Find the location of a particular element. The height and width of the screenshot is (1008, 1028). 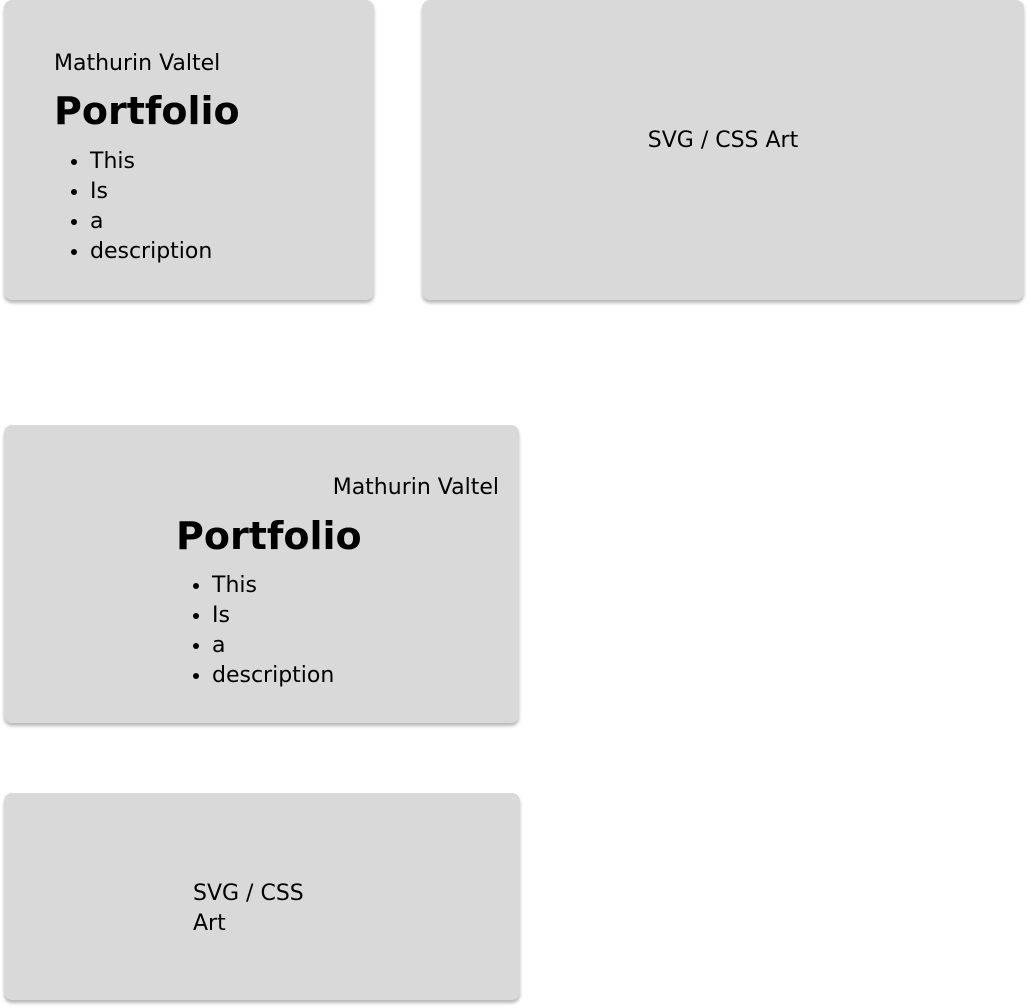

art-card-variant: SVG / CSS Art is located at coordinates (262, 896).